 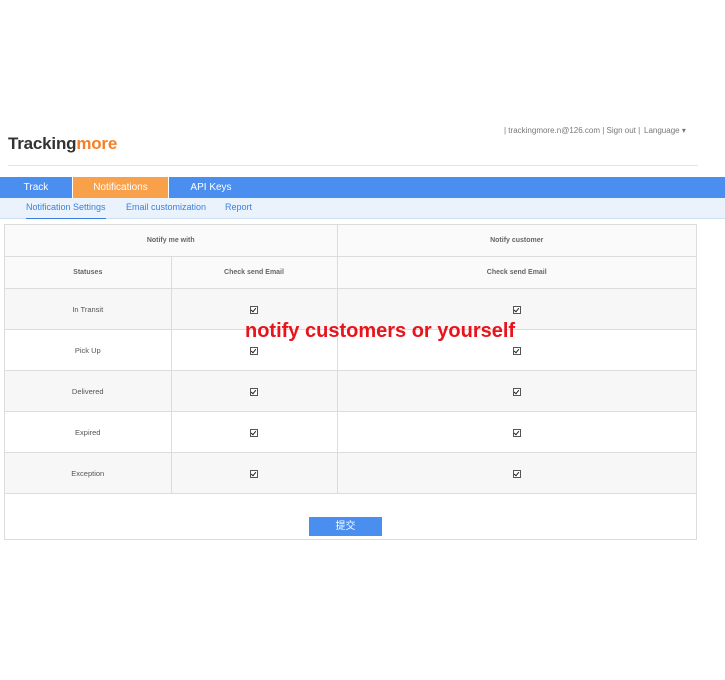 What do you see at coordinates (171, 241) in the screenshot?
I see `notify-me-header: Notify me with` at bounding box center [171, 241].